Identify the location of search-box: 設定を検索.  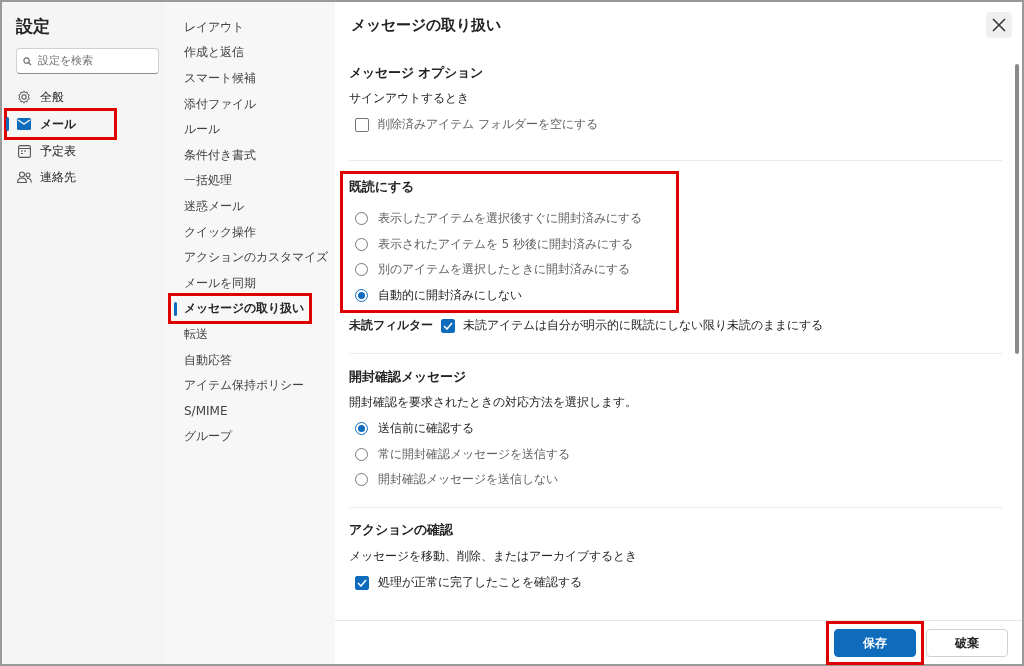
(87, 61).